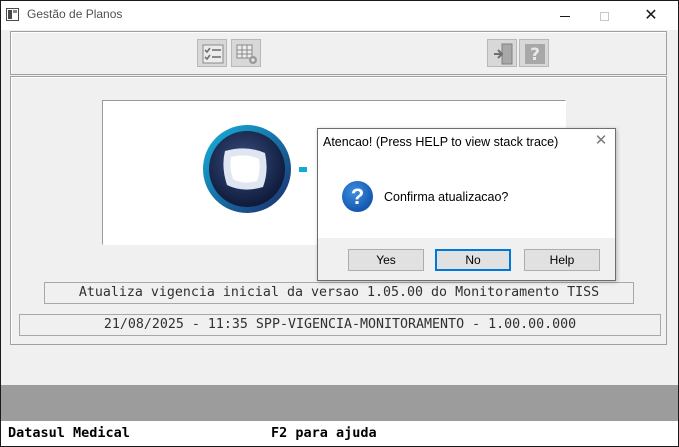  What do you see at coordinates (339, 403) in the screenshot?
I see `bottom-band` at bounding box center [339, 403].